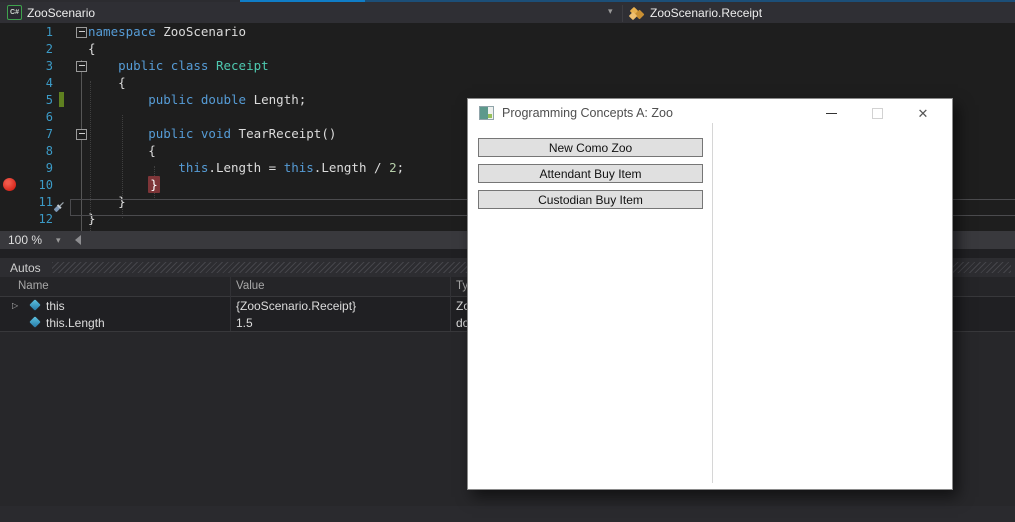  Describe the element at coordinates (507, 82) in the screenshot. I see `code-line-4: 4 {` at that location.